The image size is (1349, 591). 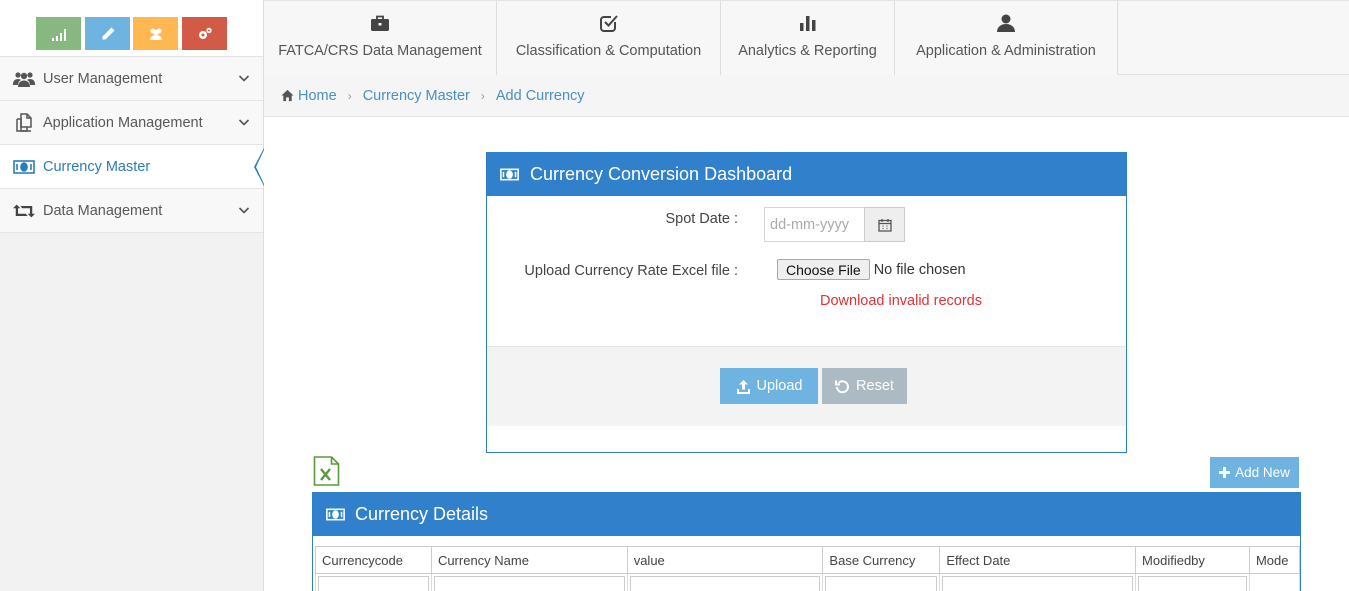 I want to click on sidebar-item-data-management: Data Management, so click(x=131, y=211).